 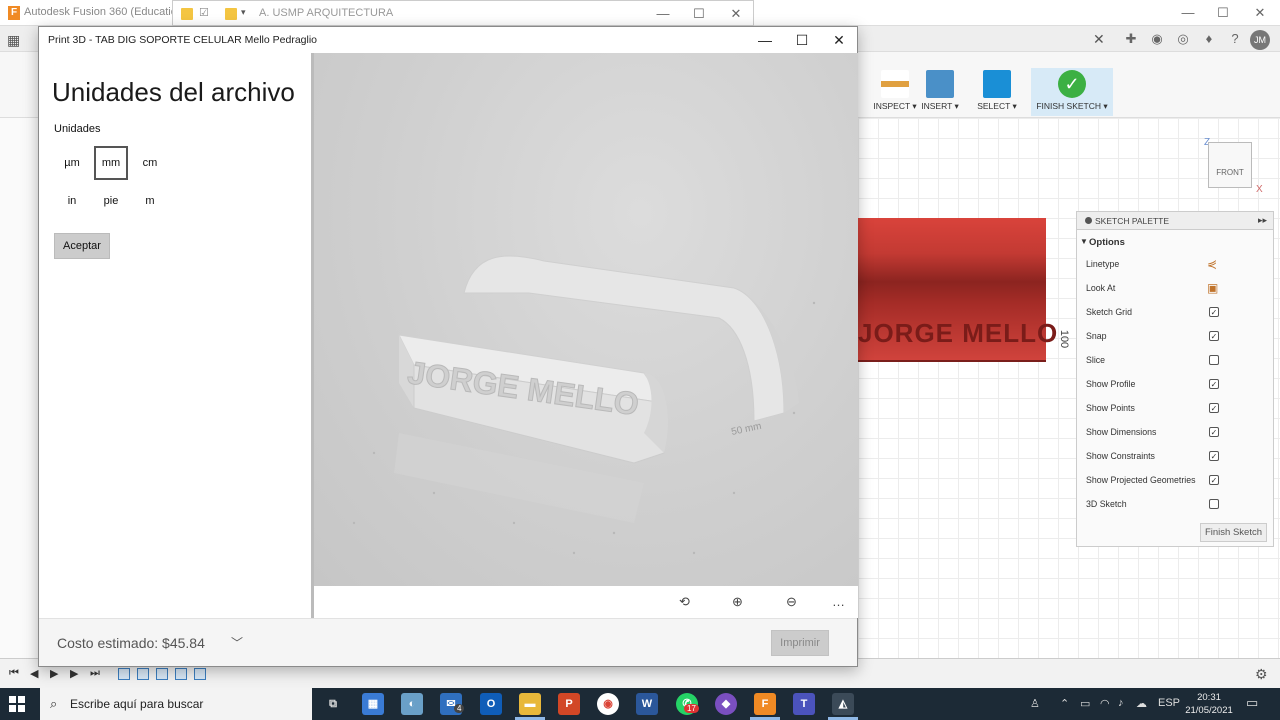 I want to click on explorer-minimize-button: —, so click(x=663, y=14).